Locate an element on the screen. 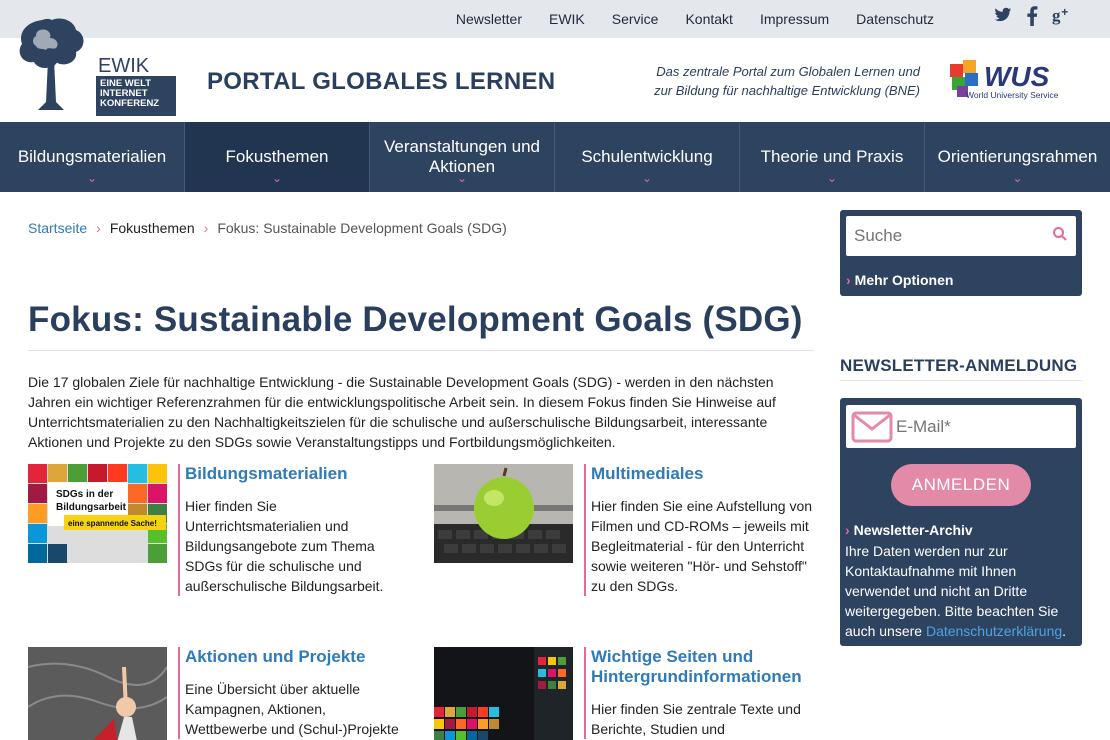  topnav-impressum-link: Impressum is located at coordinates (794, 19).